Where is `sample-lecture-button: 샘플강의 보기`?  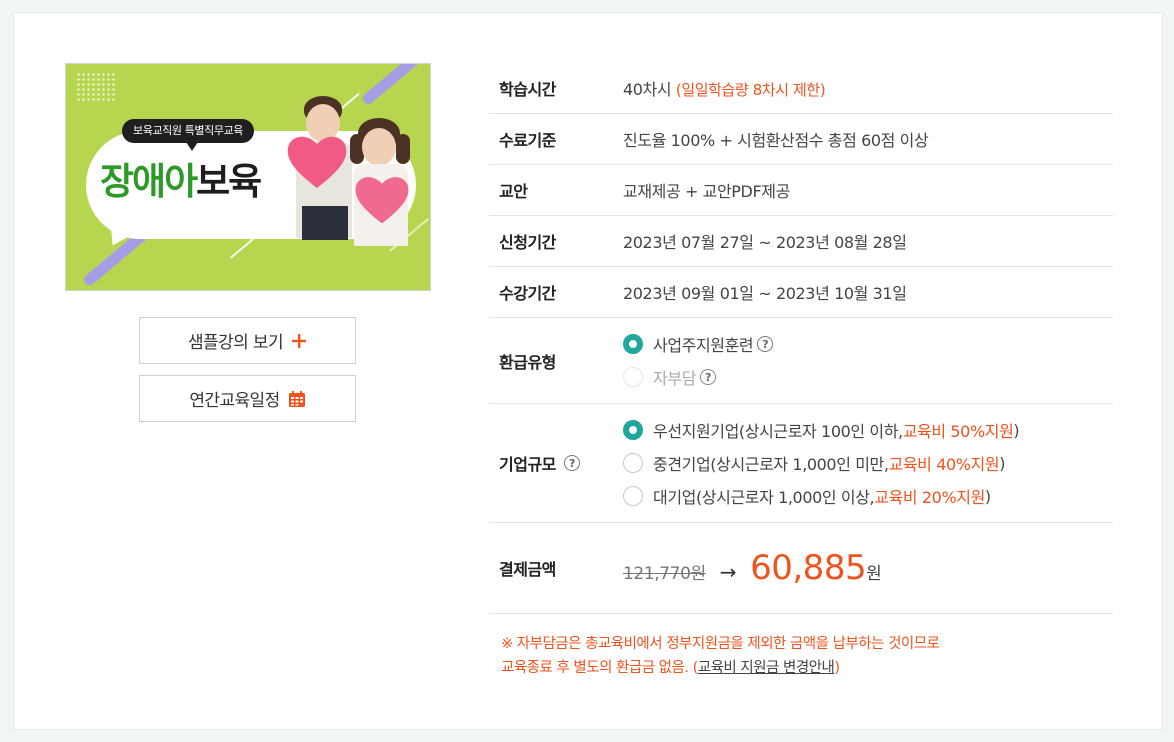
sample-lecture-button: 샘플강의 보기 is located at coordinates (247, 340).